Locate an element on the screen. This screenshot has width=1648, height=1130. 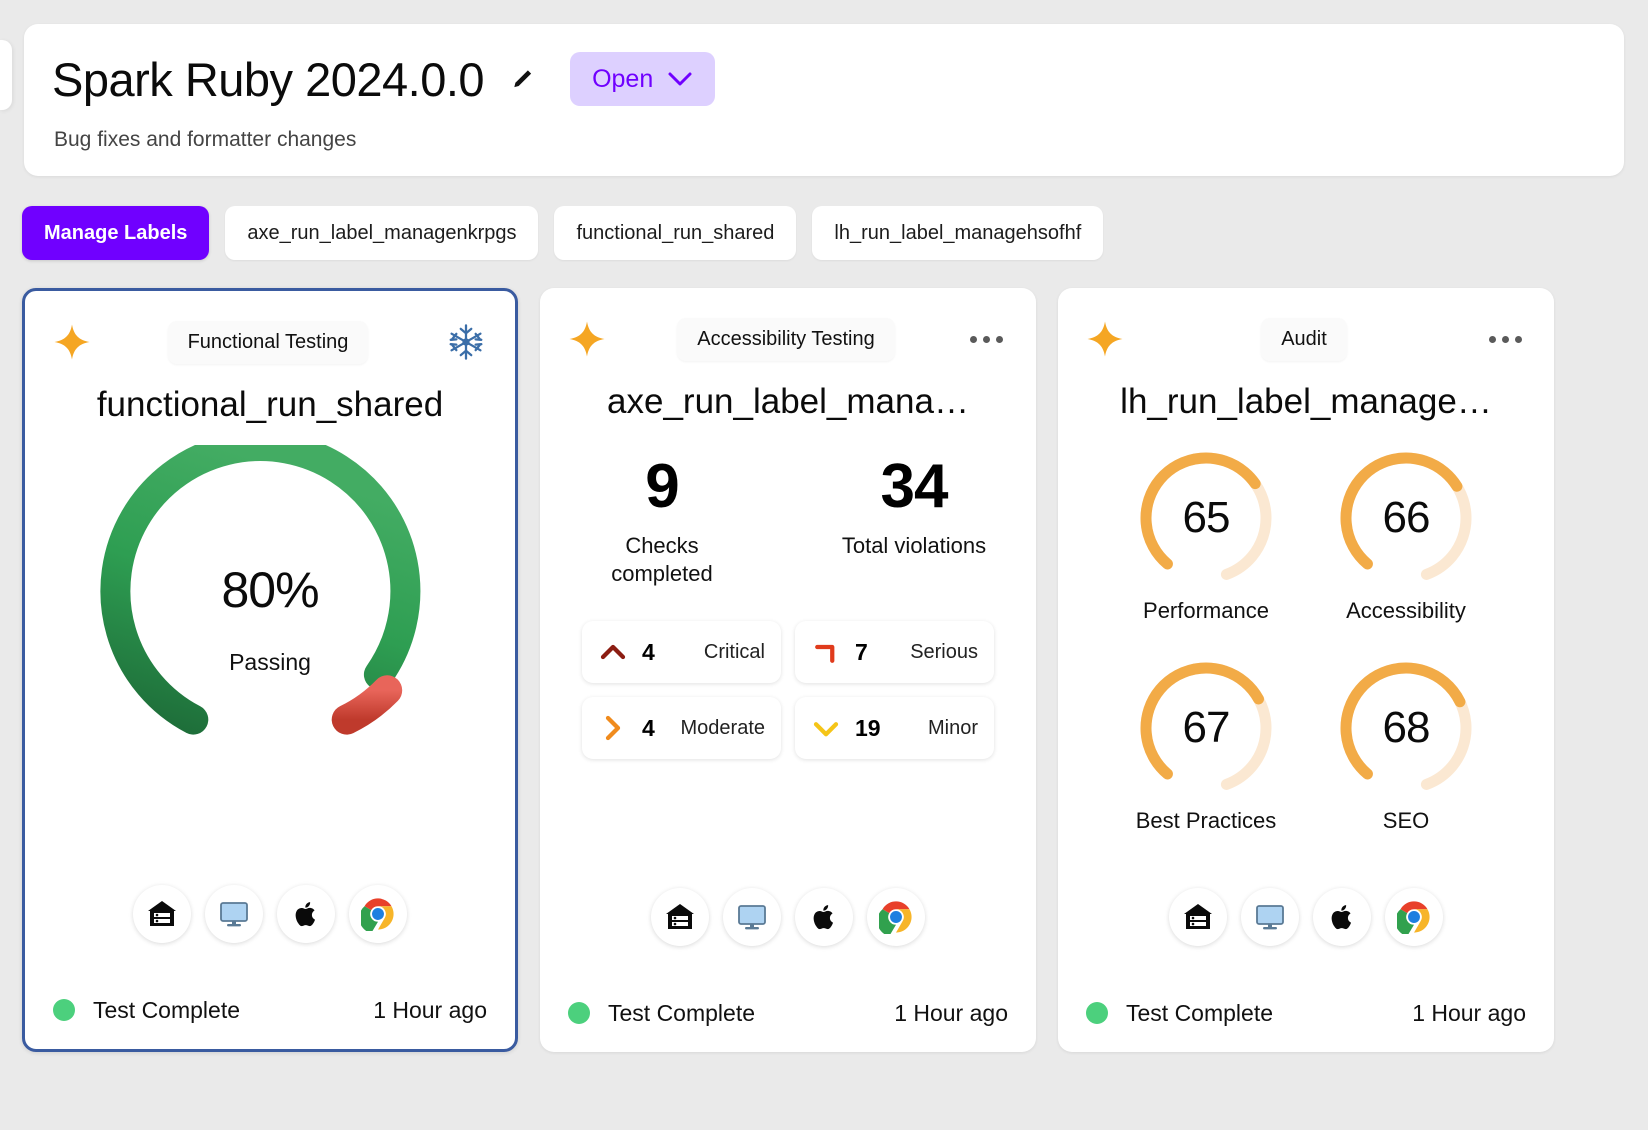
card-header: Accessibility Testing is located at coordinates (788, 327).